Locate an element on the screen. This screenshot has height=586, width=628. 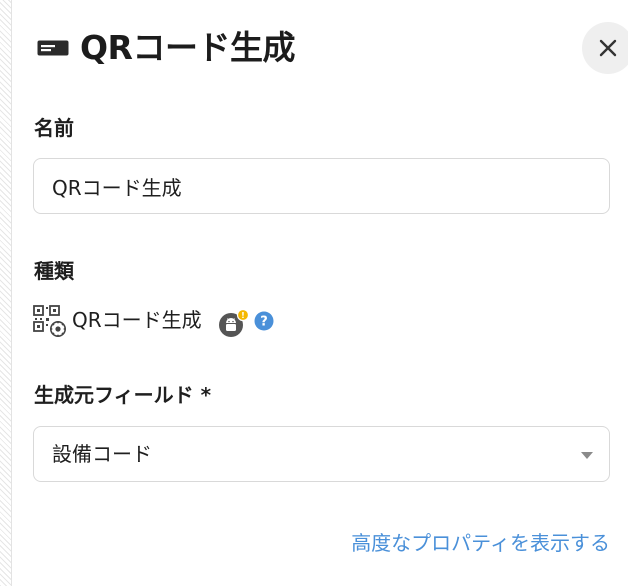
source-field-select: 設備コード is located at coordinates (321, 454).